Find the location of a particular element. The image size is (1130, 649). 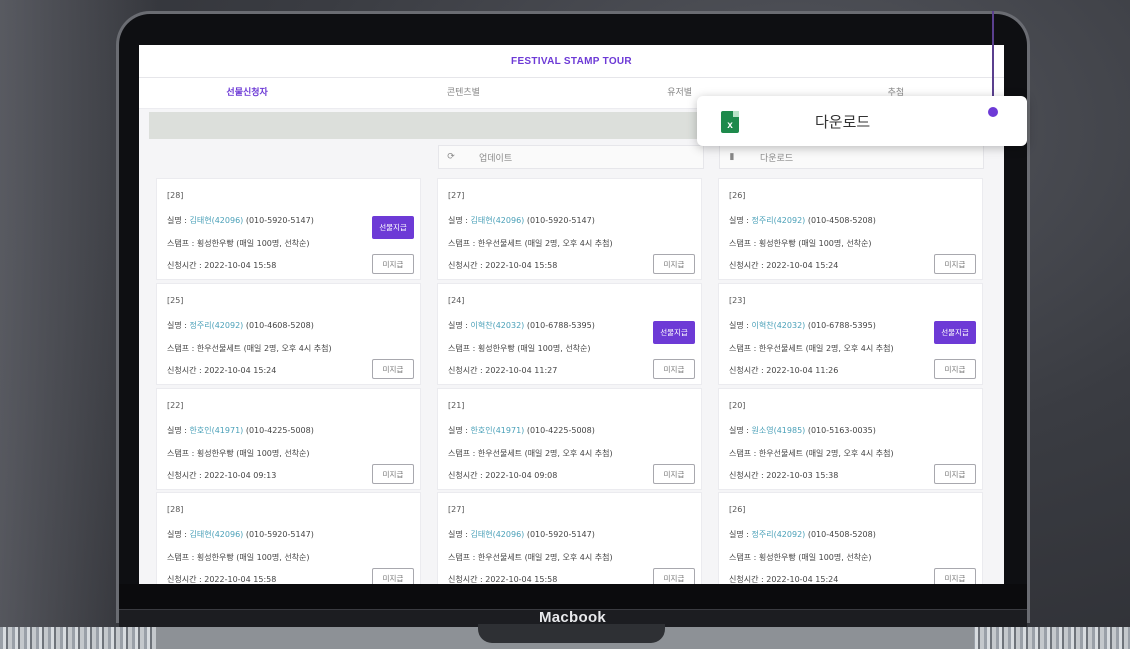

download-button: ▮ 다운로드 is located at coordinates (851, 157).